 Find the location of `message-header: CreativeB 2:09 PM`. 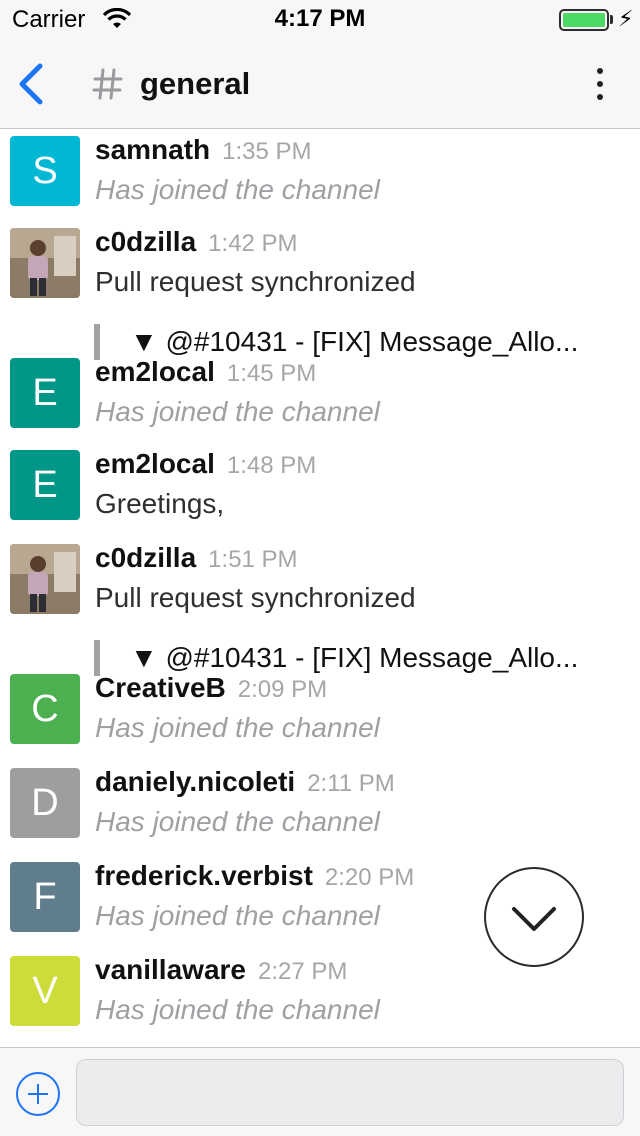

message-header: CreativeB 2:09 PM is located at coordinates (211, 688).